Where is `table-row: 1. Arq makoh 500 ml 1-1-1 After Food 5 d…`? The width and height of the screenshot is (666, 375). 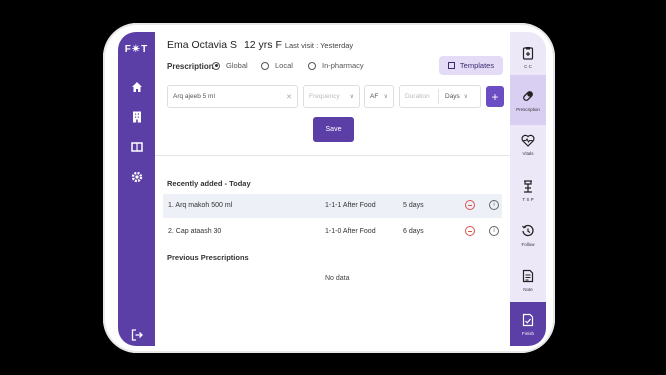 table-row: 1. Arq makoh 500 ml 1-1-1 After Food 5 d… is located at coordinates (332, 206).